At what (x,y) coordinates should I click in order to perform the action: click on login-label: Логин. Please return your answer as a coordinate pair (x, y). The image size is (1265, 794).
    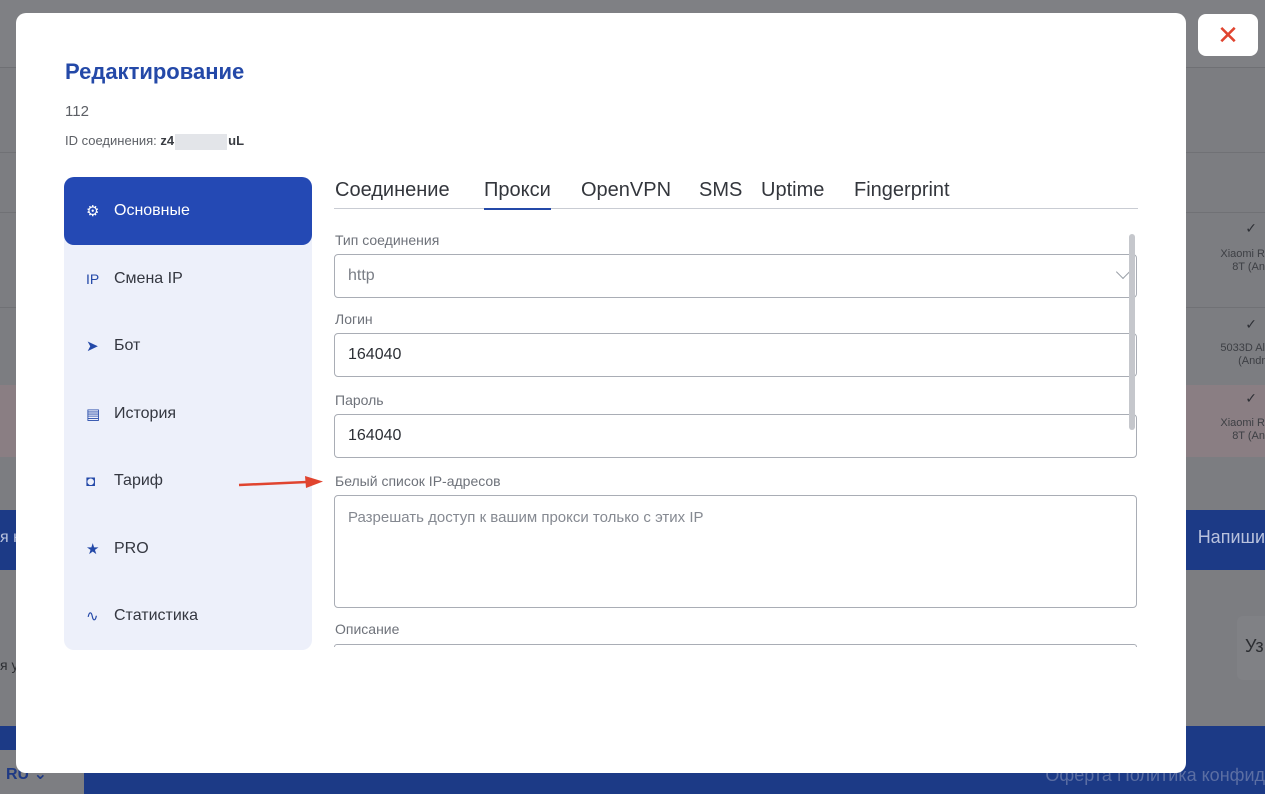
    Looking at the image, I should click on (354, 319).